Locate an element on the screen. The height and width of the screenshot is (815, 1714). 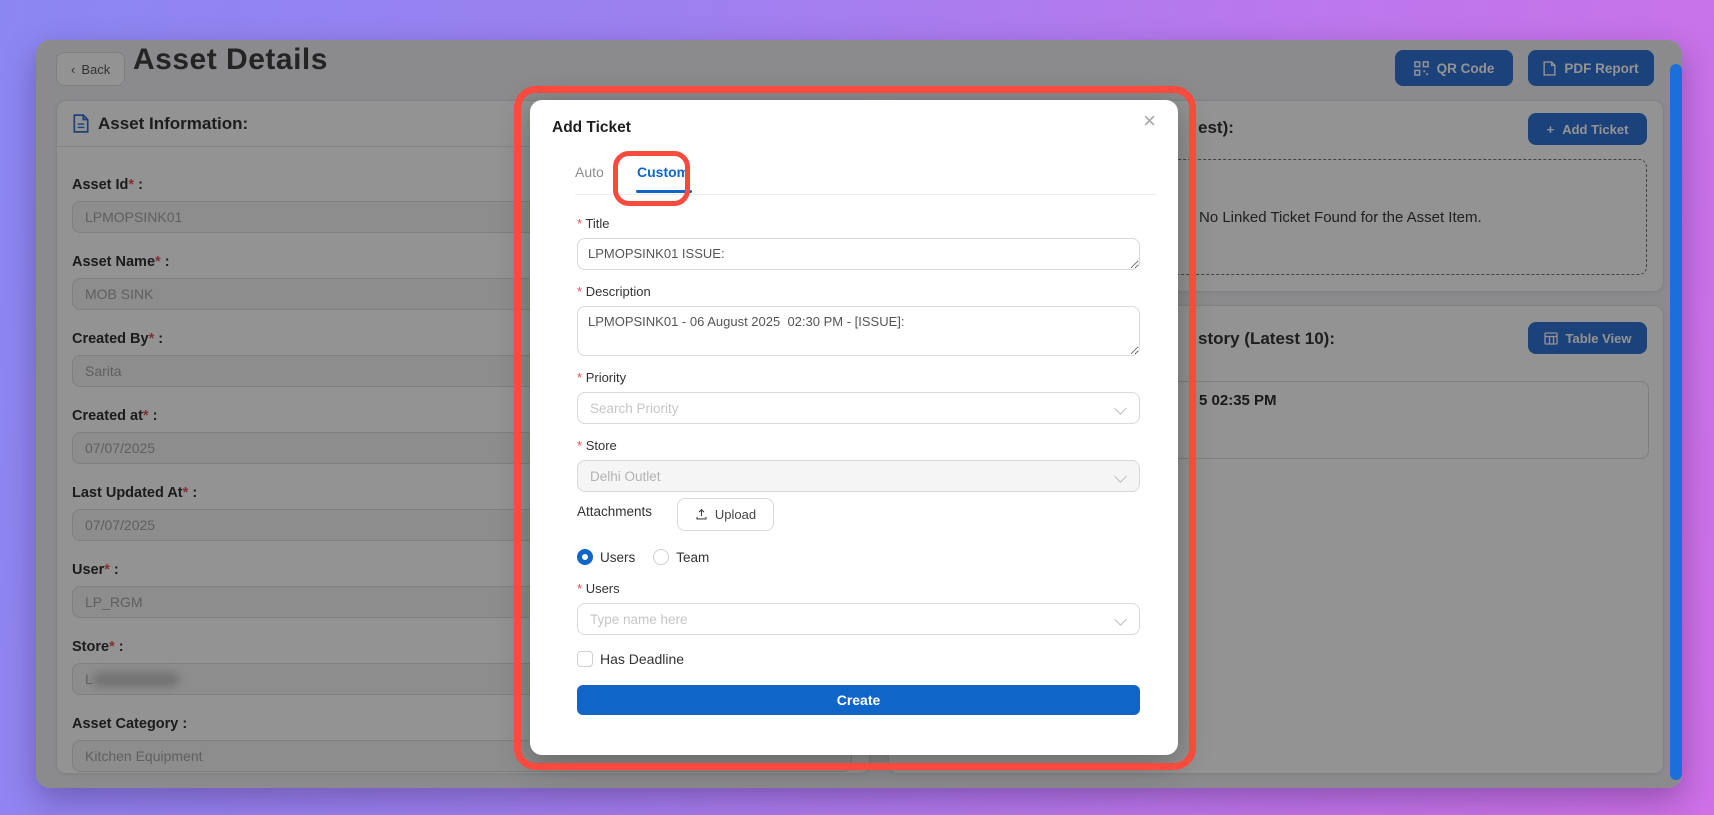
close-icon: × is located at coordinates (1149, 121).